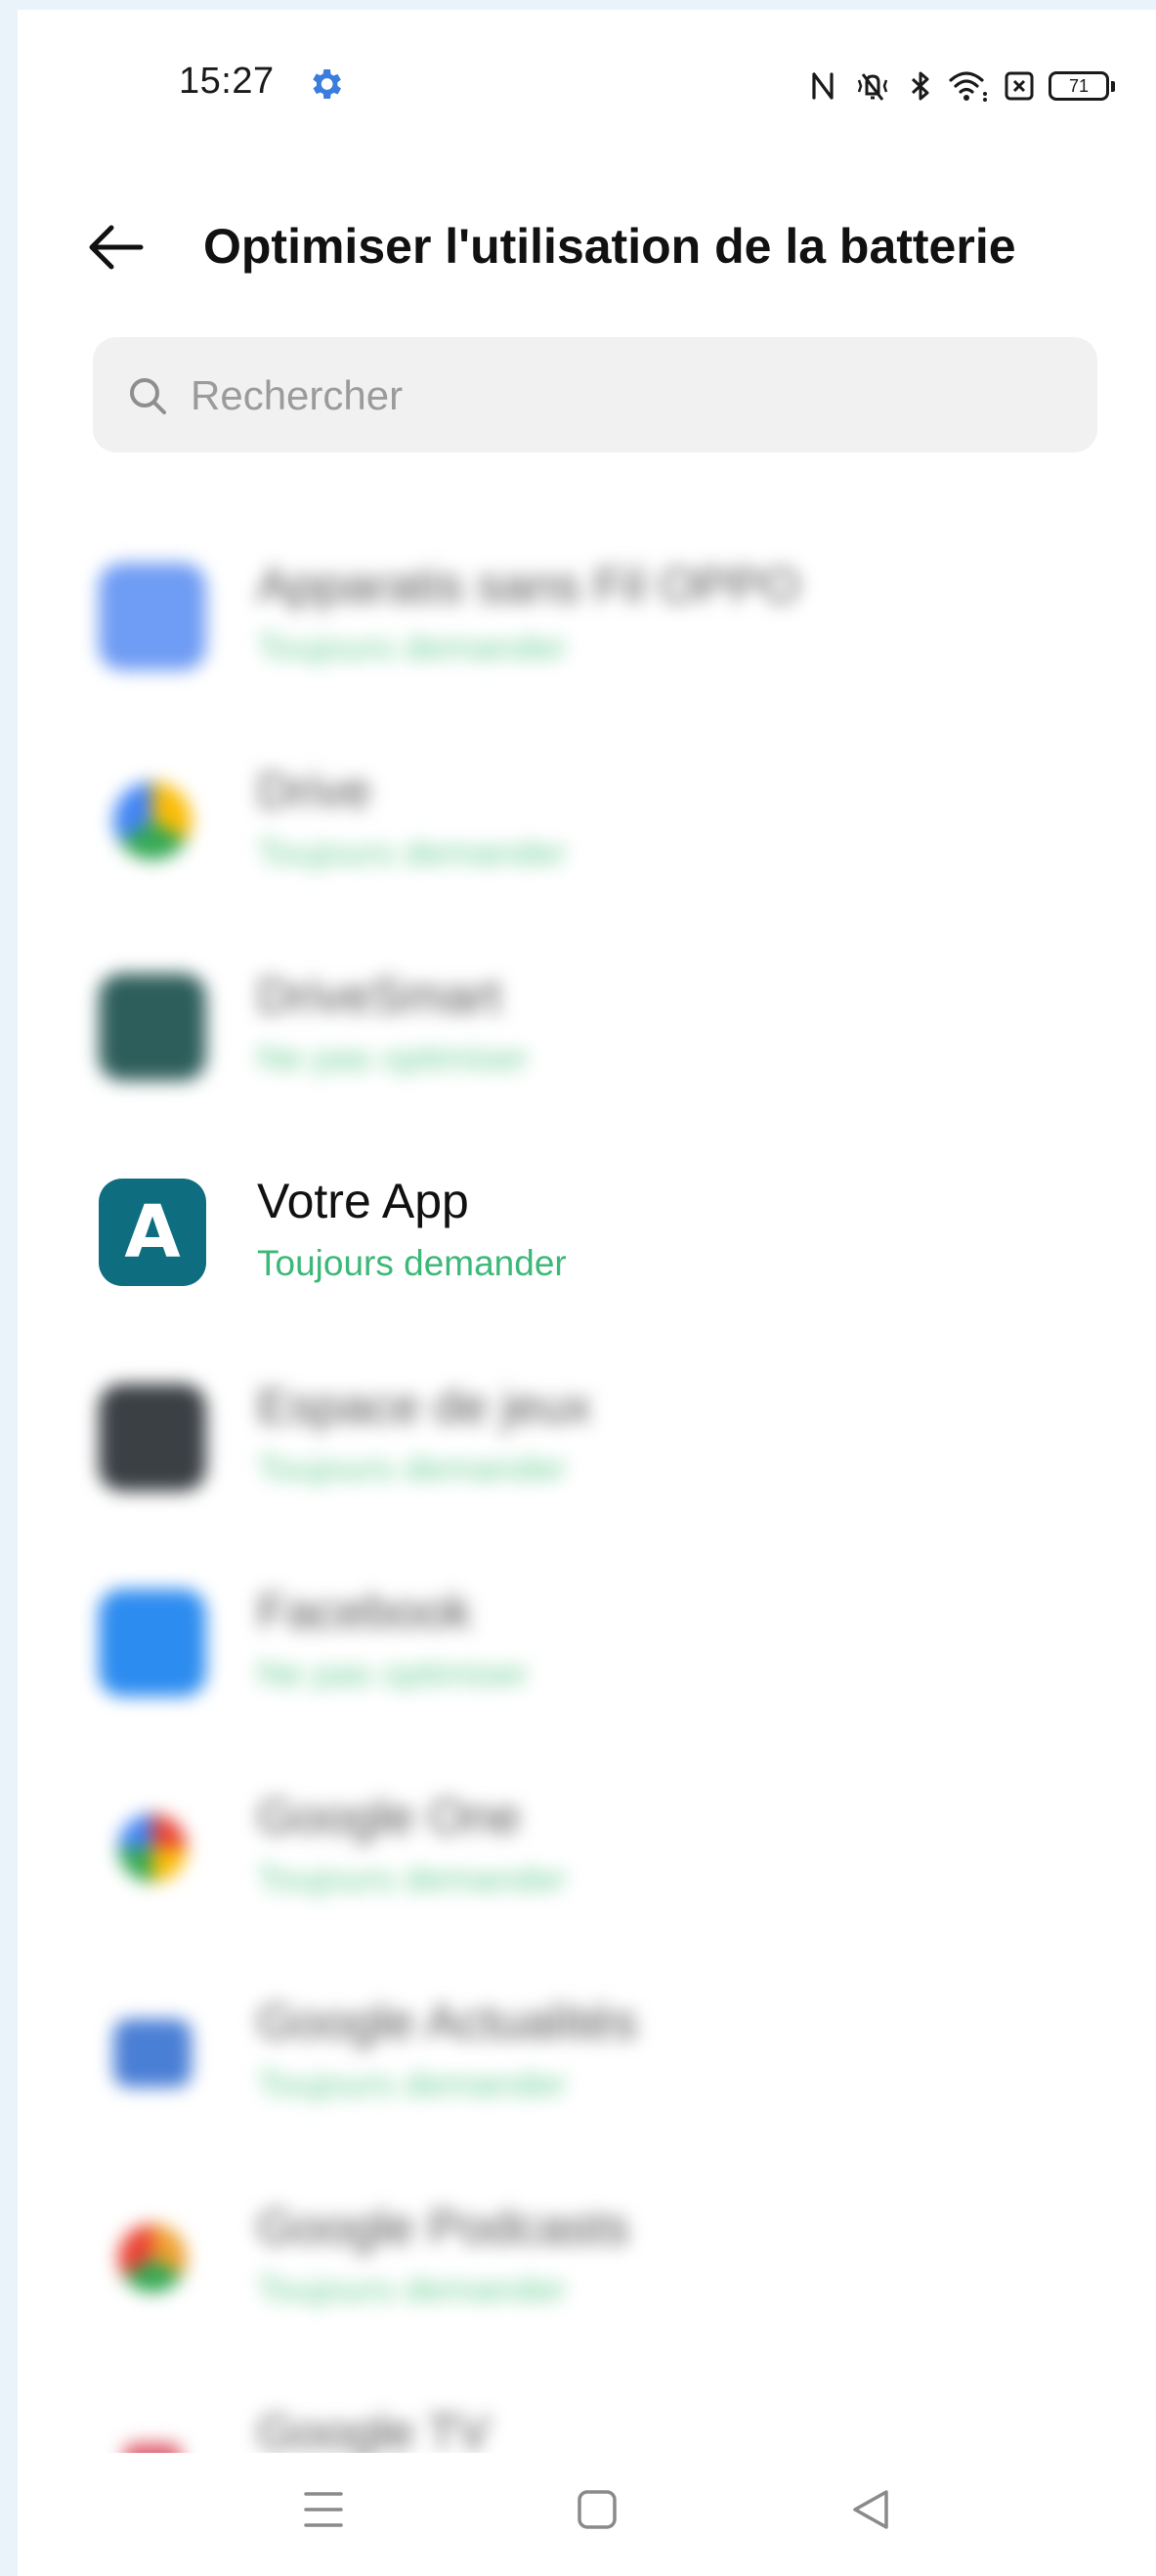 This screenshot has height=2576, width=1156. I want to click on app-name: Google Podcasts, so click(443, 2227).